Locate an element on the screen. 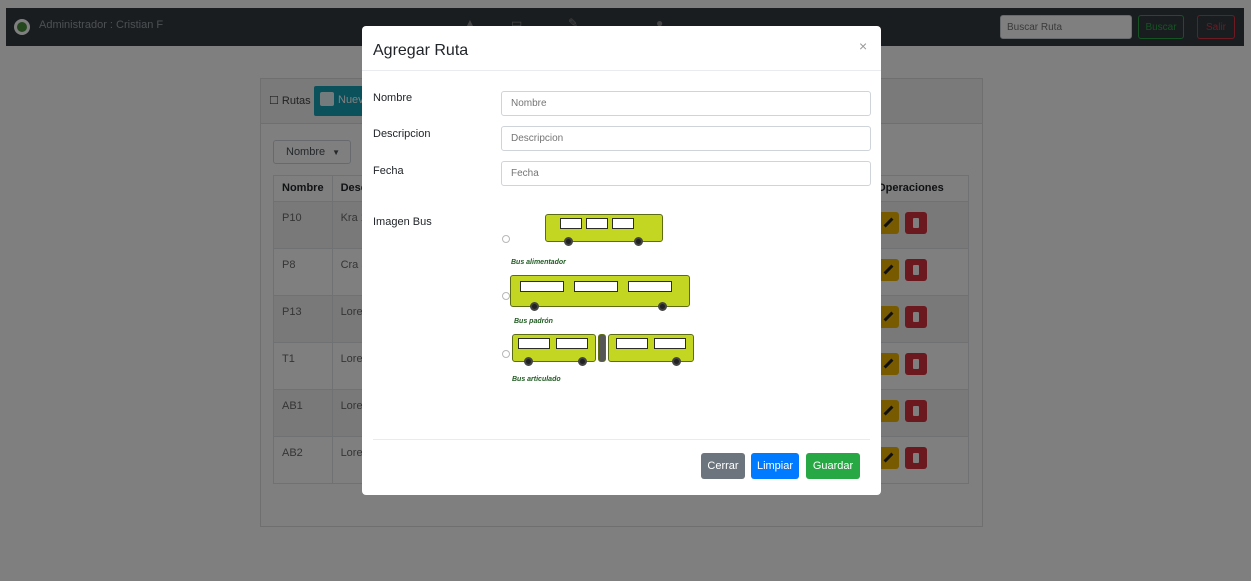 Image resolution: width=1251 pixels, height=581 pixels. descripcion-field is located at coordinates (686, 138).